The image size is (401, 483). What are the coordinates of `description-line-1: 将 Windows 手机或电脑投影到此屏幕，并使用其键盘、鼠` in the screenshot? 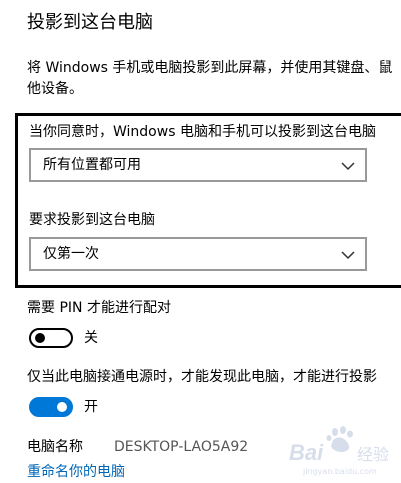 It's located at (210, 68).